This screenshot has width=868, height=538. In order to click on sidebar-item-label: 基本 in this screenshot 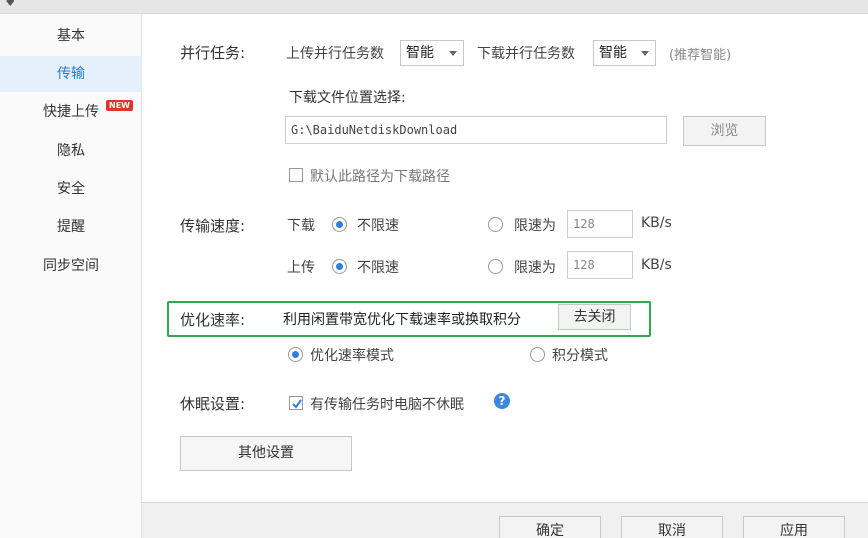, I will do `click(71, 36)`.